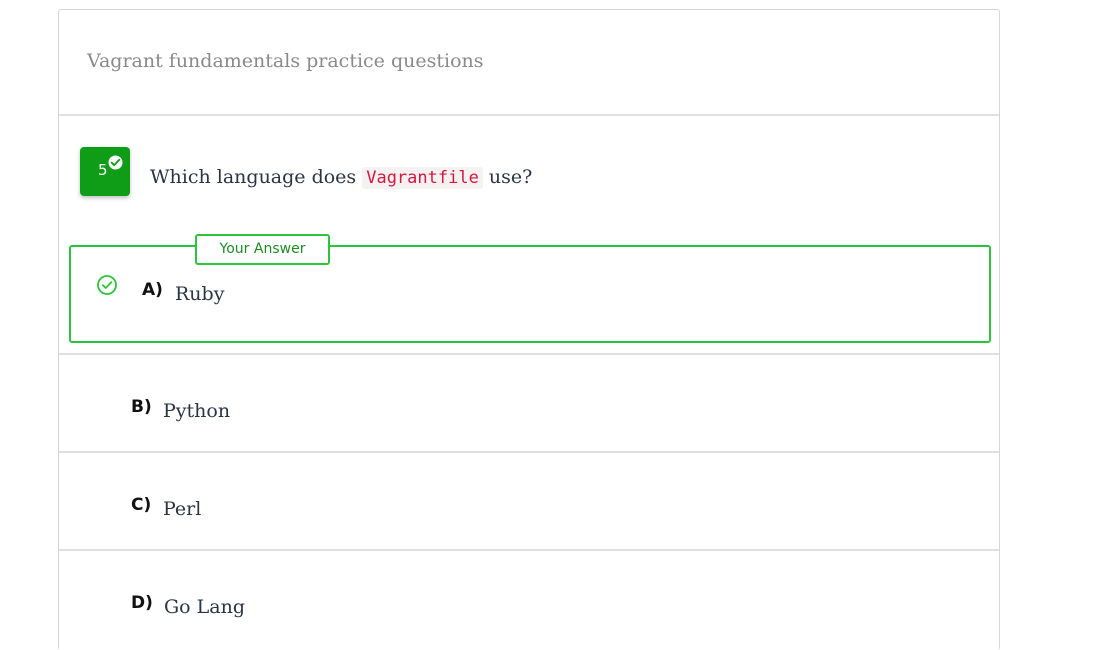 The width and height of the screenshot is (1106, 650). Describe the element at coordinates (107, 285) in the screenshot. I see `check-circle-outline-icon` at that location.